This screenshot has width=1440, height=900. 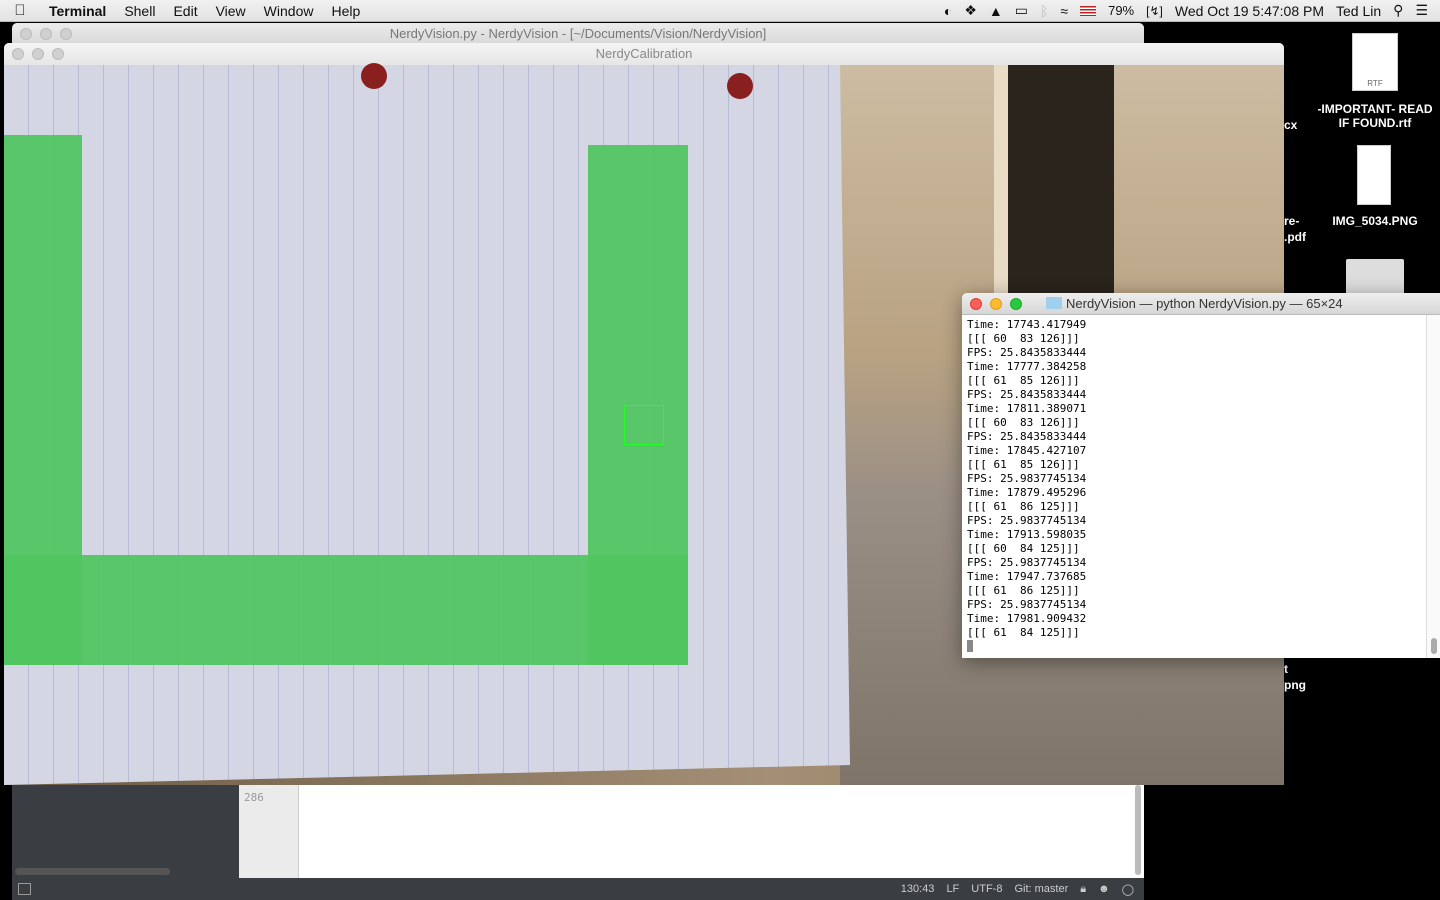 What do you see at coordinates (1375, 83) in the screenshot?
I see `rtf-badge: RTF` at bounding box center [1375, 83].